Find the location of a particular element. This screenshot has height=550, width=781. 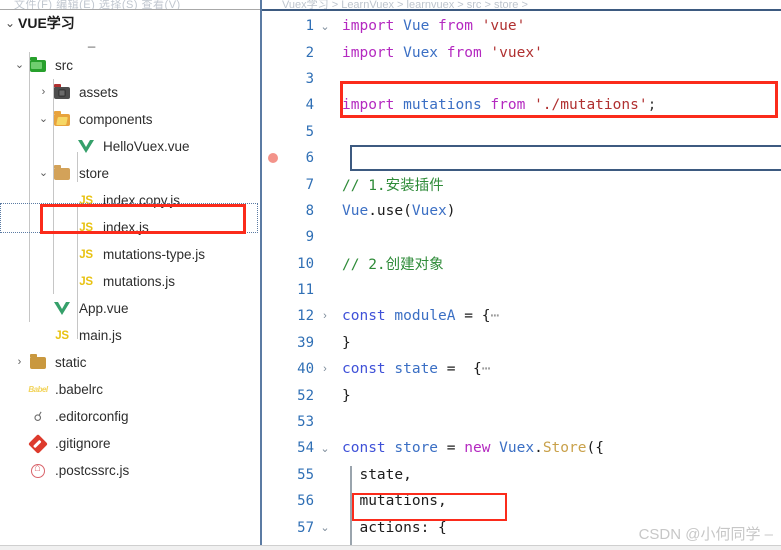

collapsed-marker: _ is located at coordinates (92, 40).